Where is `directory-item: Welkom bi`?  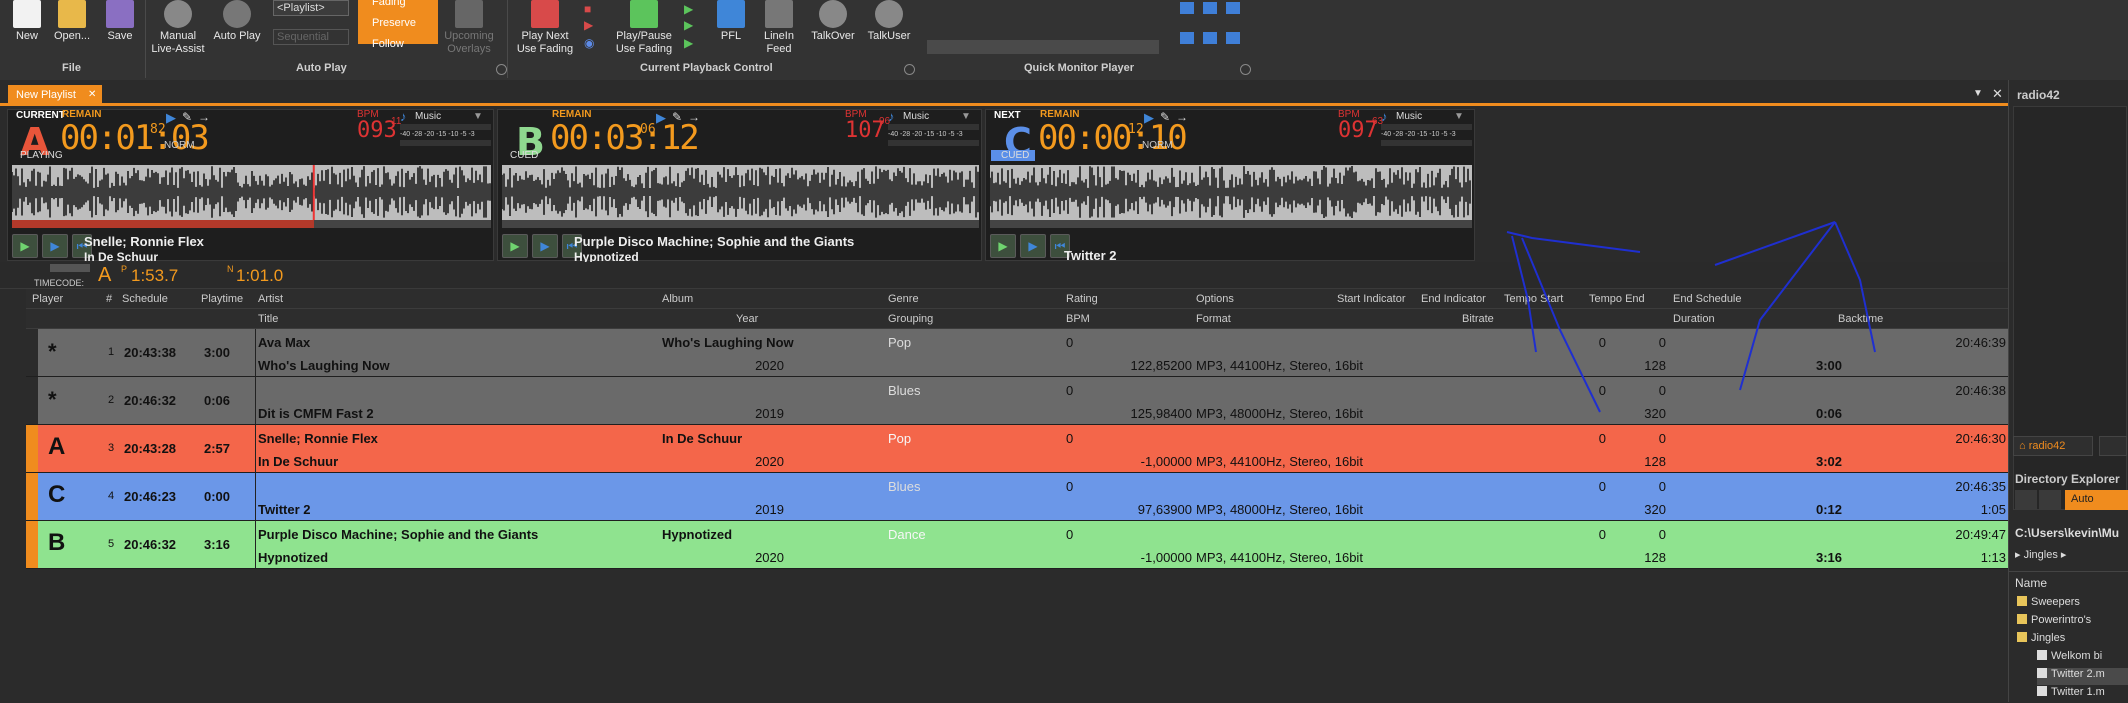
directory-item: Welkom bi is located at coordinates (2082, 658).